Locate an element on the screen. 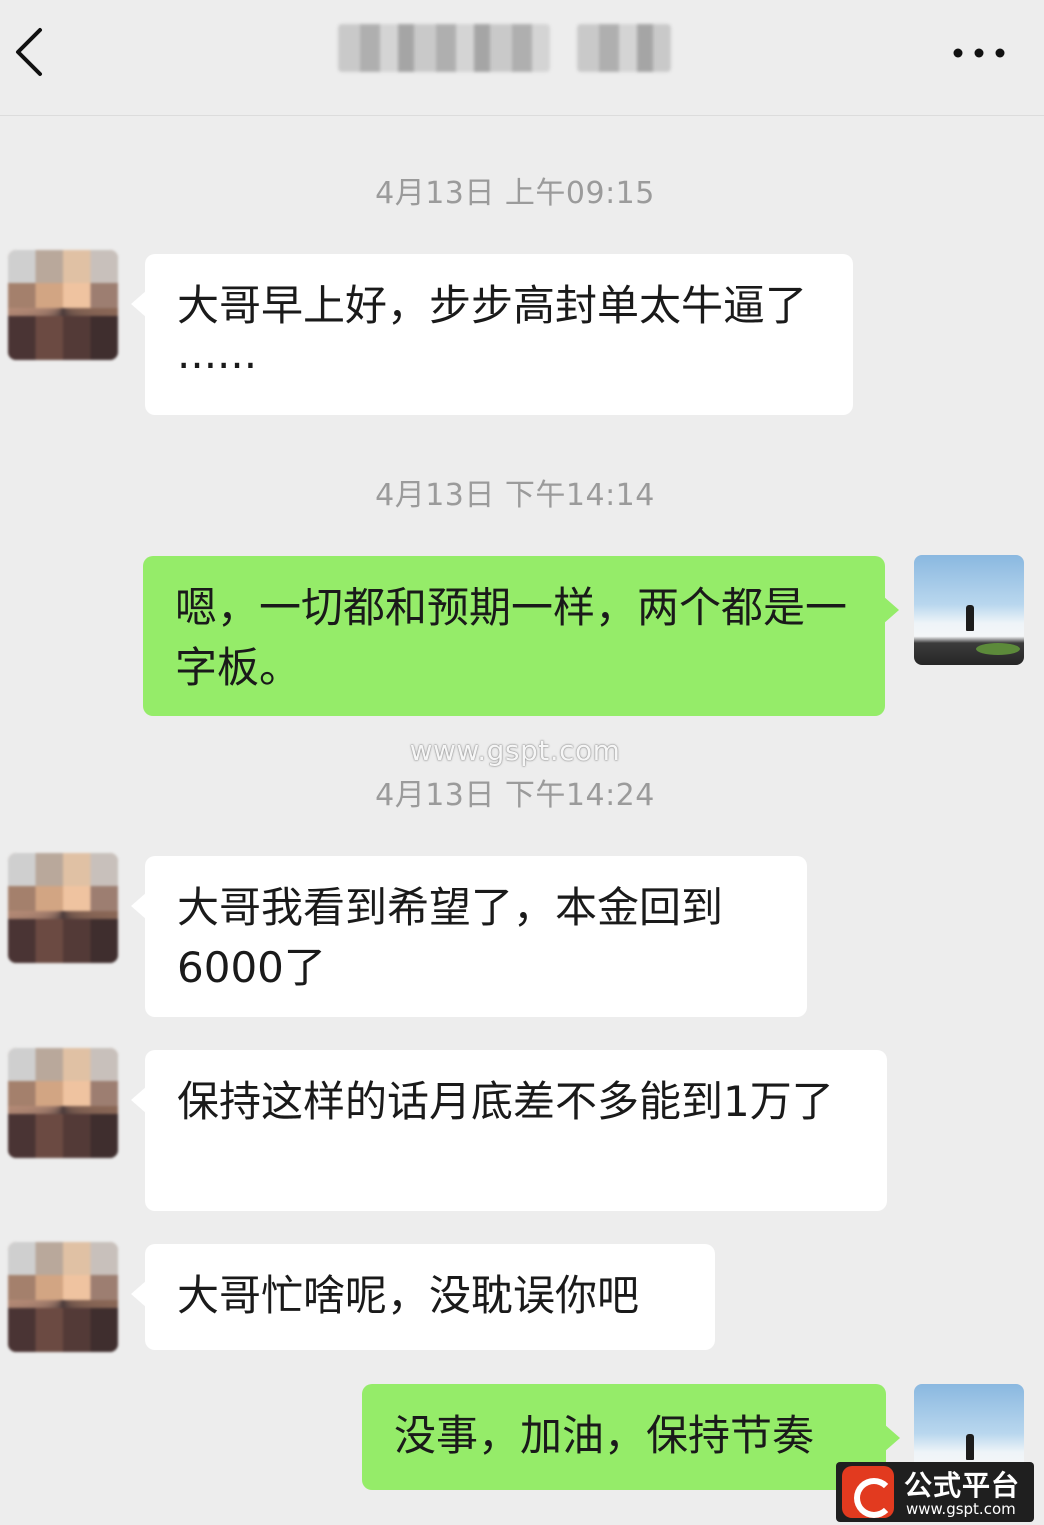 The image size is (1044, 1525). my-avatar is located at coordinates (969, 610).